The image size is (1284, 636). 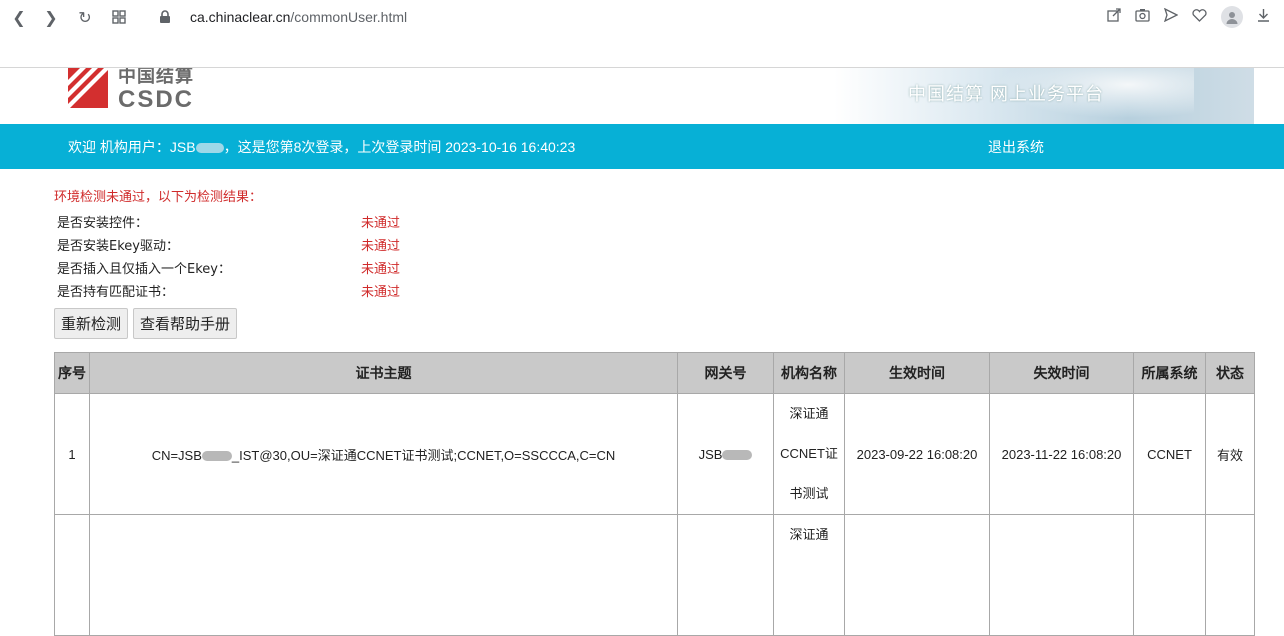 I want to click on recheck-button: 重新检测, so click(x=91, y=323).